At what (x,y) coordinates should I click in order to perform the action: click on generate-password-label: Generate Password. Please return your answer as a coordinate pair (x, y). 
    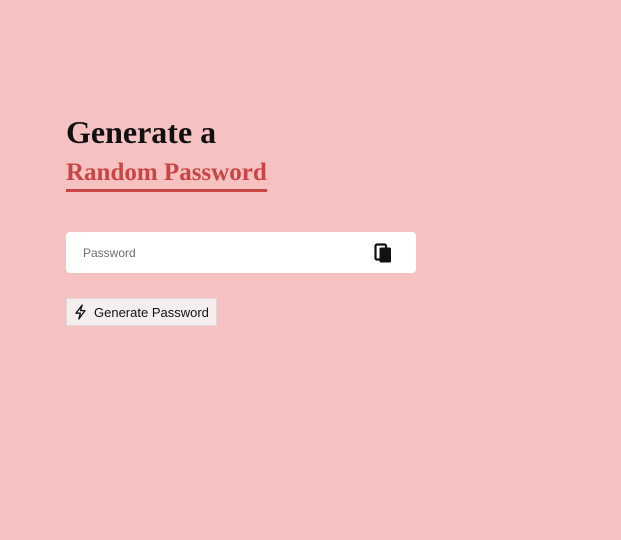
    Looking at the image, I should click on (151, 312).